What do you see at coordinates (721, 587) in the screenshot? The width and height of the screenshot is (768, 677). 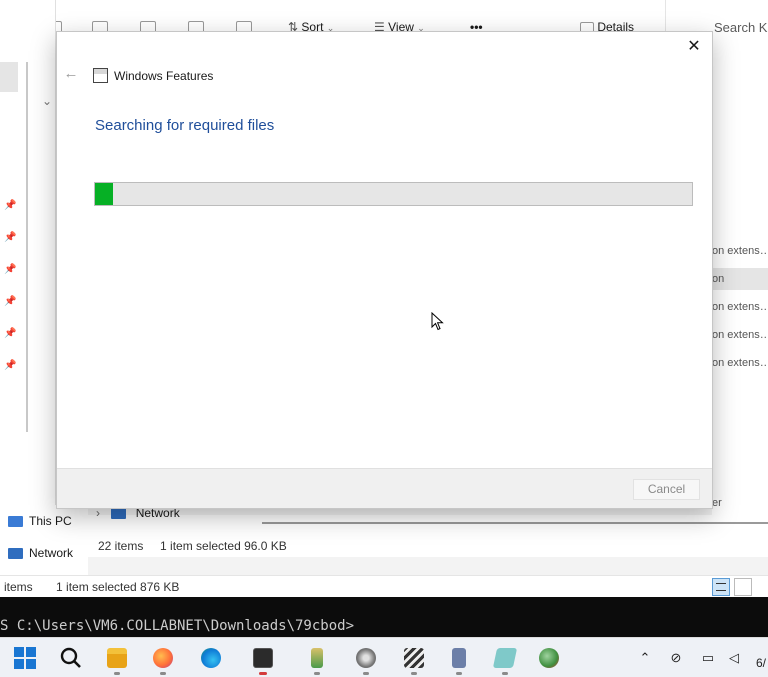 I see `details-view-button` at bounding box center [721, 587].